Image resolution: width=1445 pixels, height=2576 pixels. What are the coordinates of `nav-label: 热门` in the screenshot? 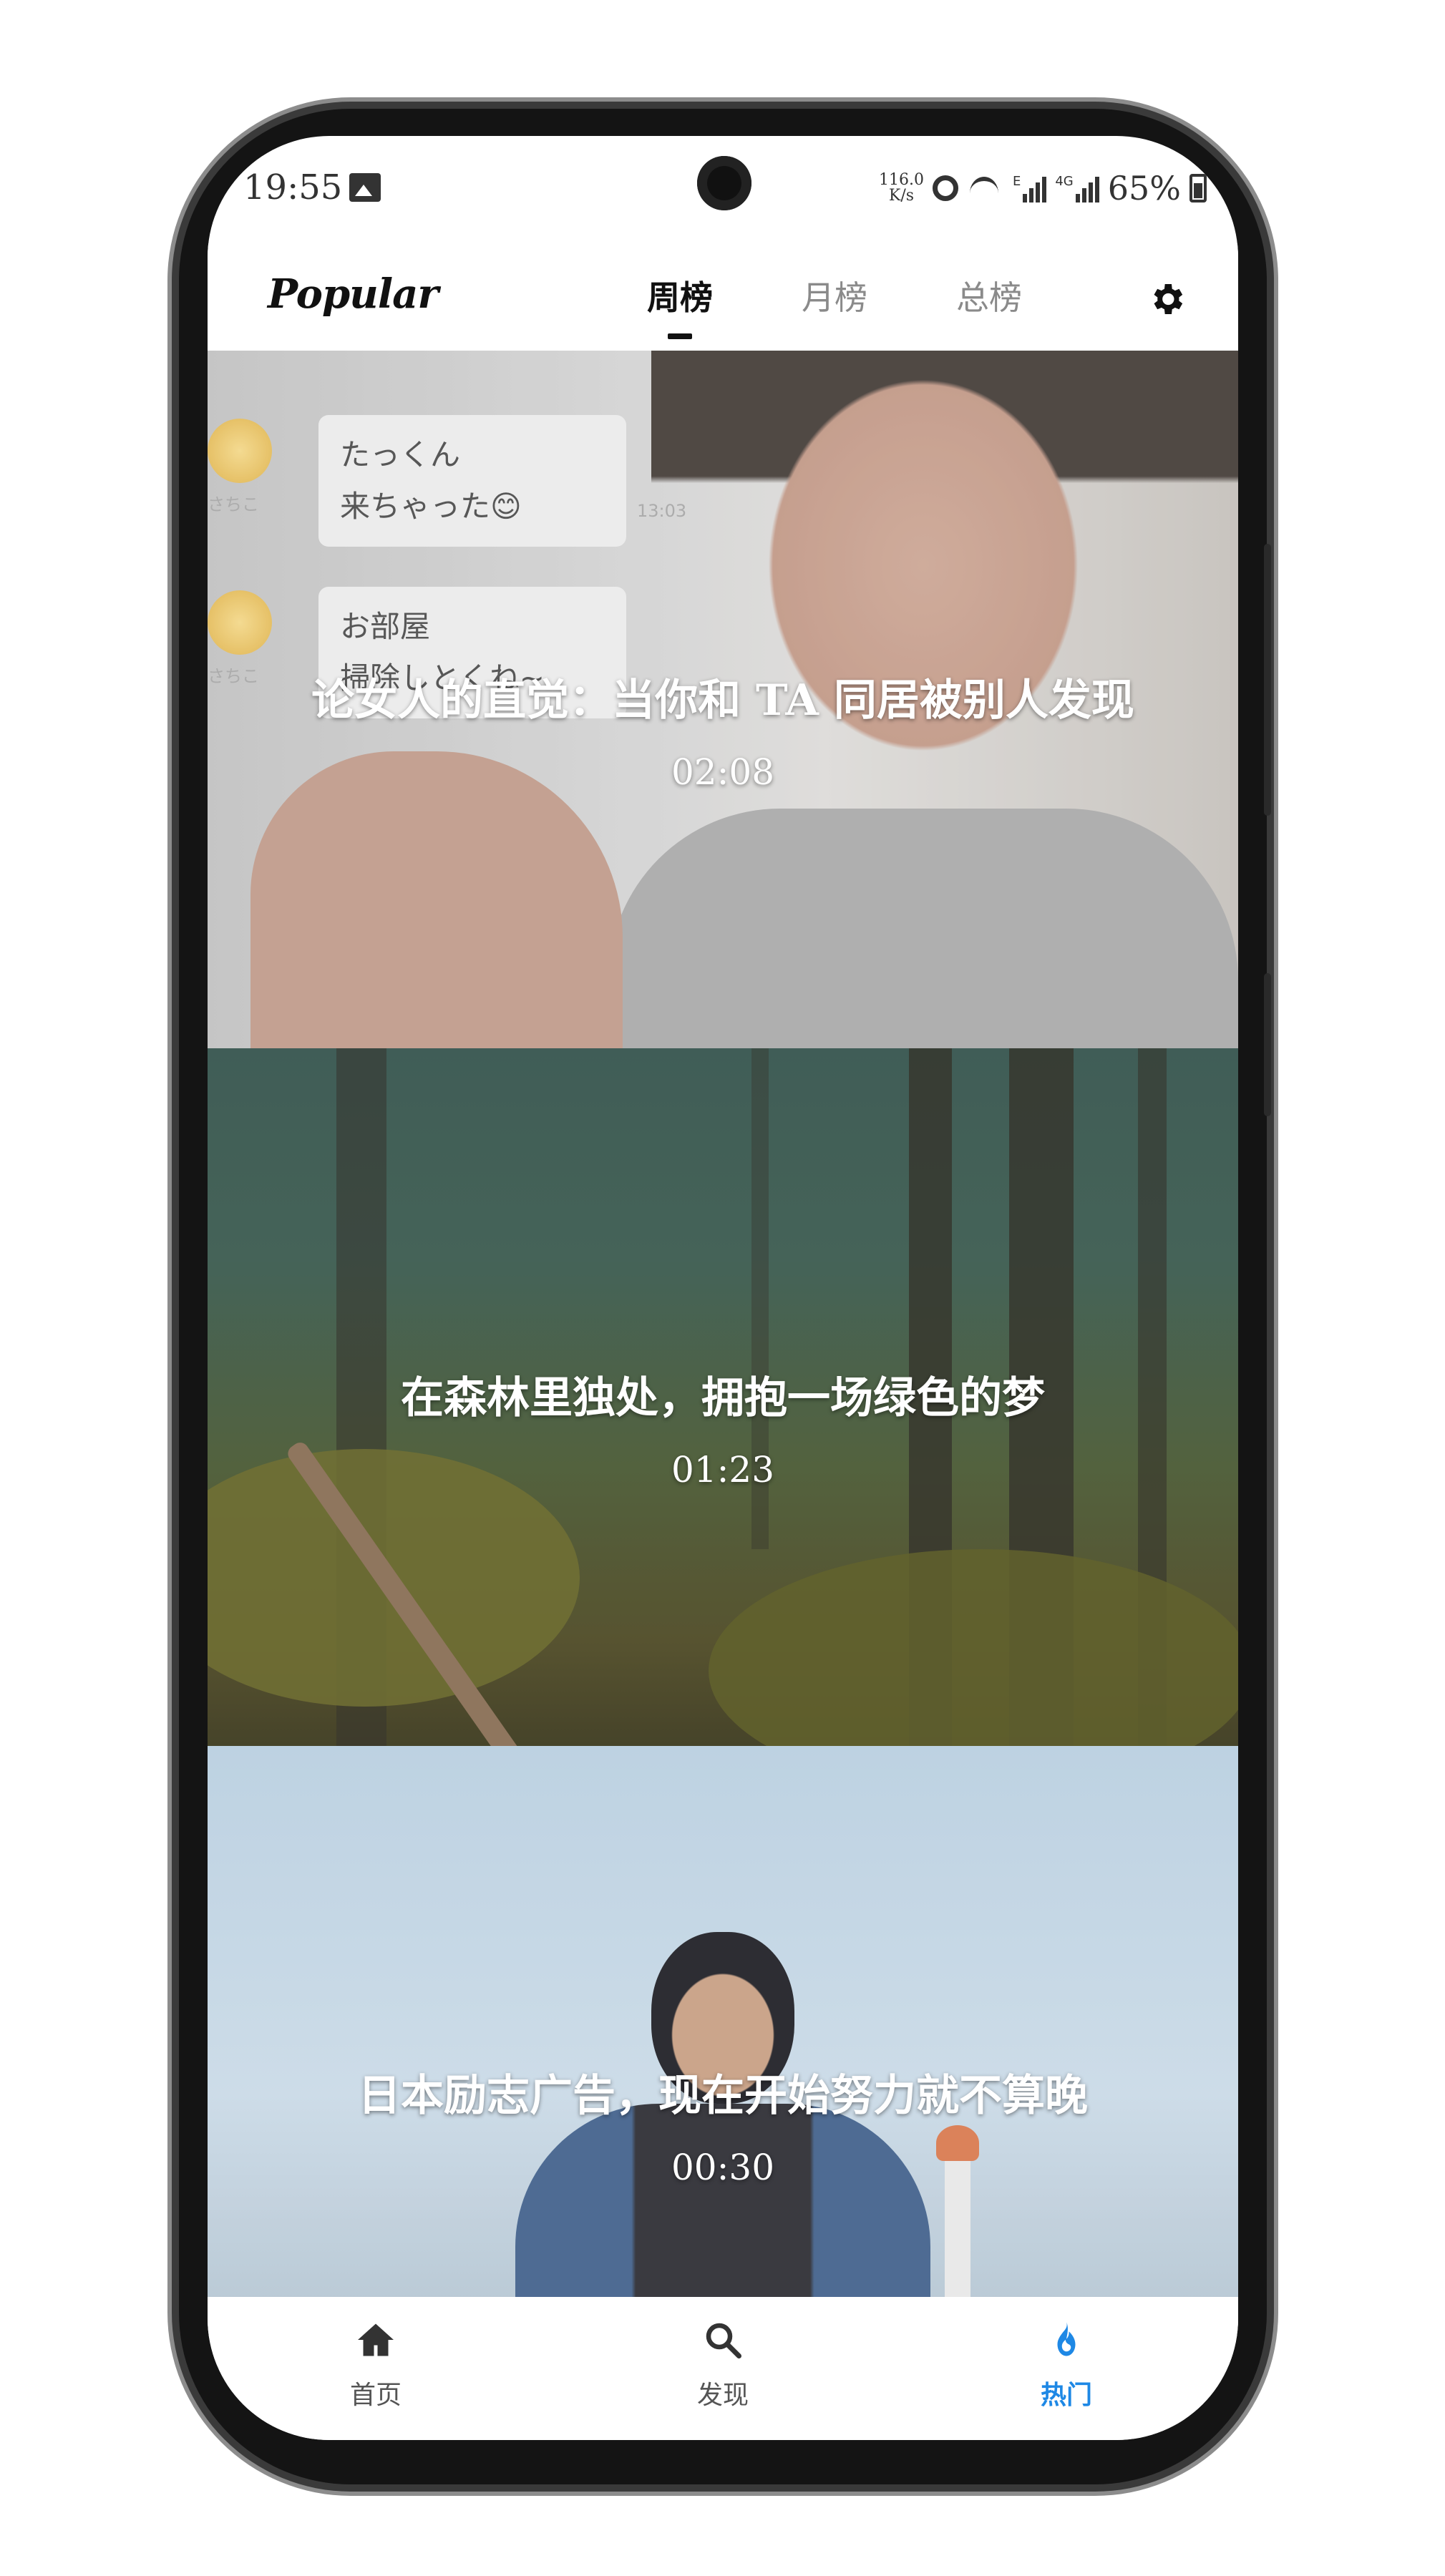 It's located at (1066, 2395).